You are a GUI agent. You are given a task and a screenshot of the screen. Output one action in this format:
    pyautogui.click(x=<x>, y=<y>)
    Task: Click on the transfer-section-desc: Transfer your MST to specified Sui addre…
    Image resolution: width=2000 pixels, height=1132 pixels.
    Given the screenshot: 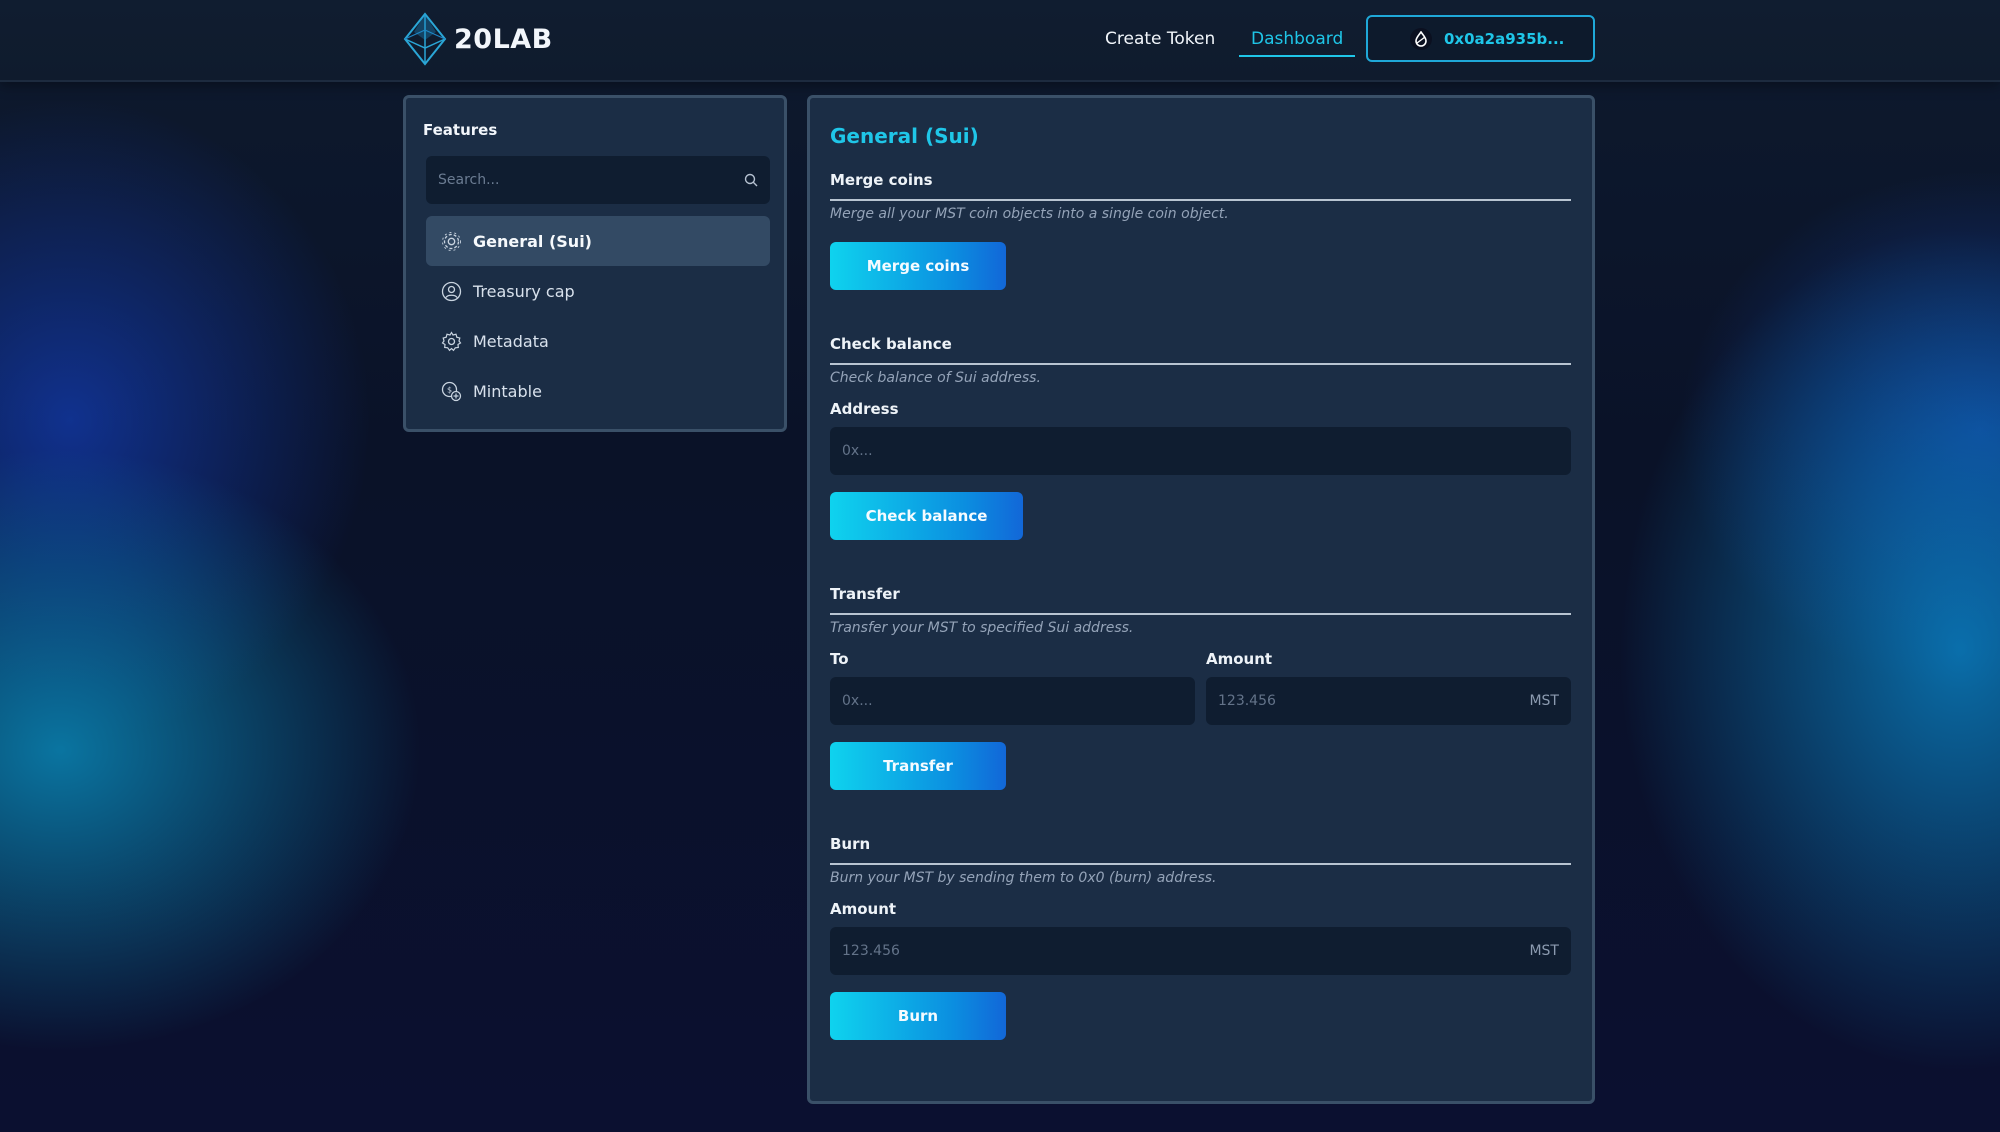 What is the action you would take?
    pyautogui.click(x=982, y=628)
    